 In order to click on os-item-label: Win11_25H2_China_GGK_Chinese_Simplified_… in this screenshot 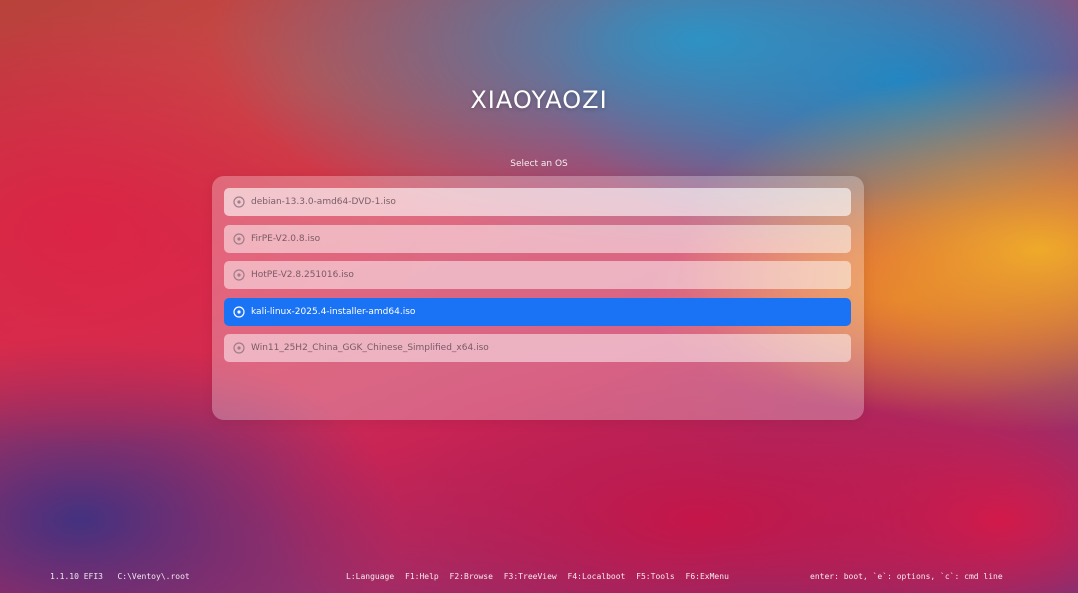, I will do `click(370, 348)`.